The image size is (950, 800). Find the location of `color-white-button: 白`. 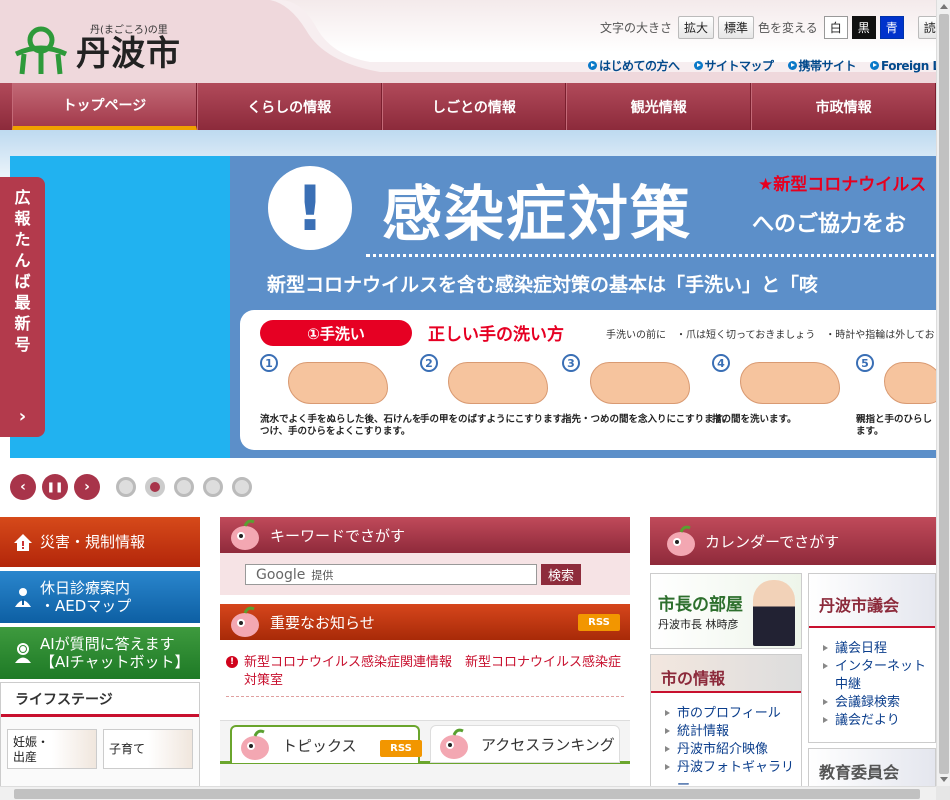

color-white-button: 白 is located at coordinates (835, 27).